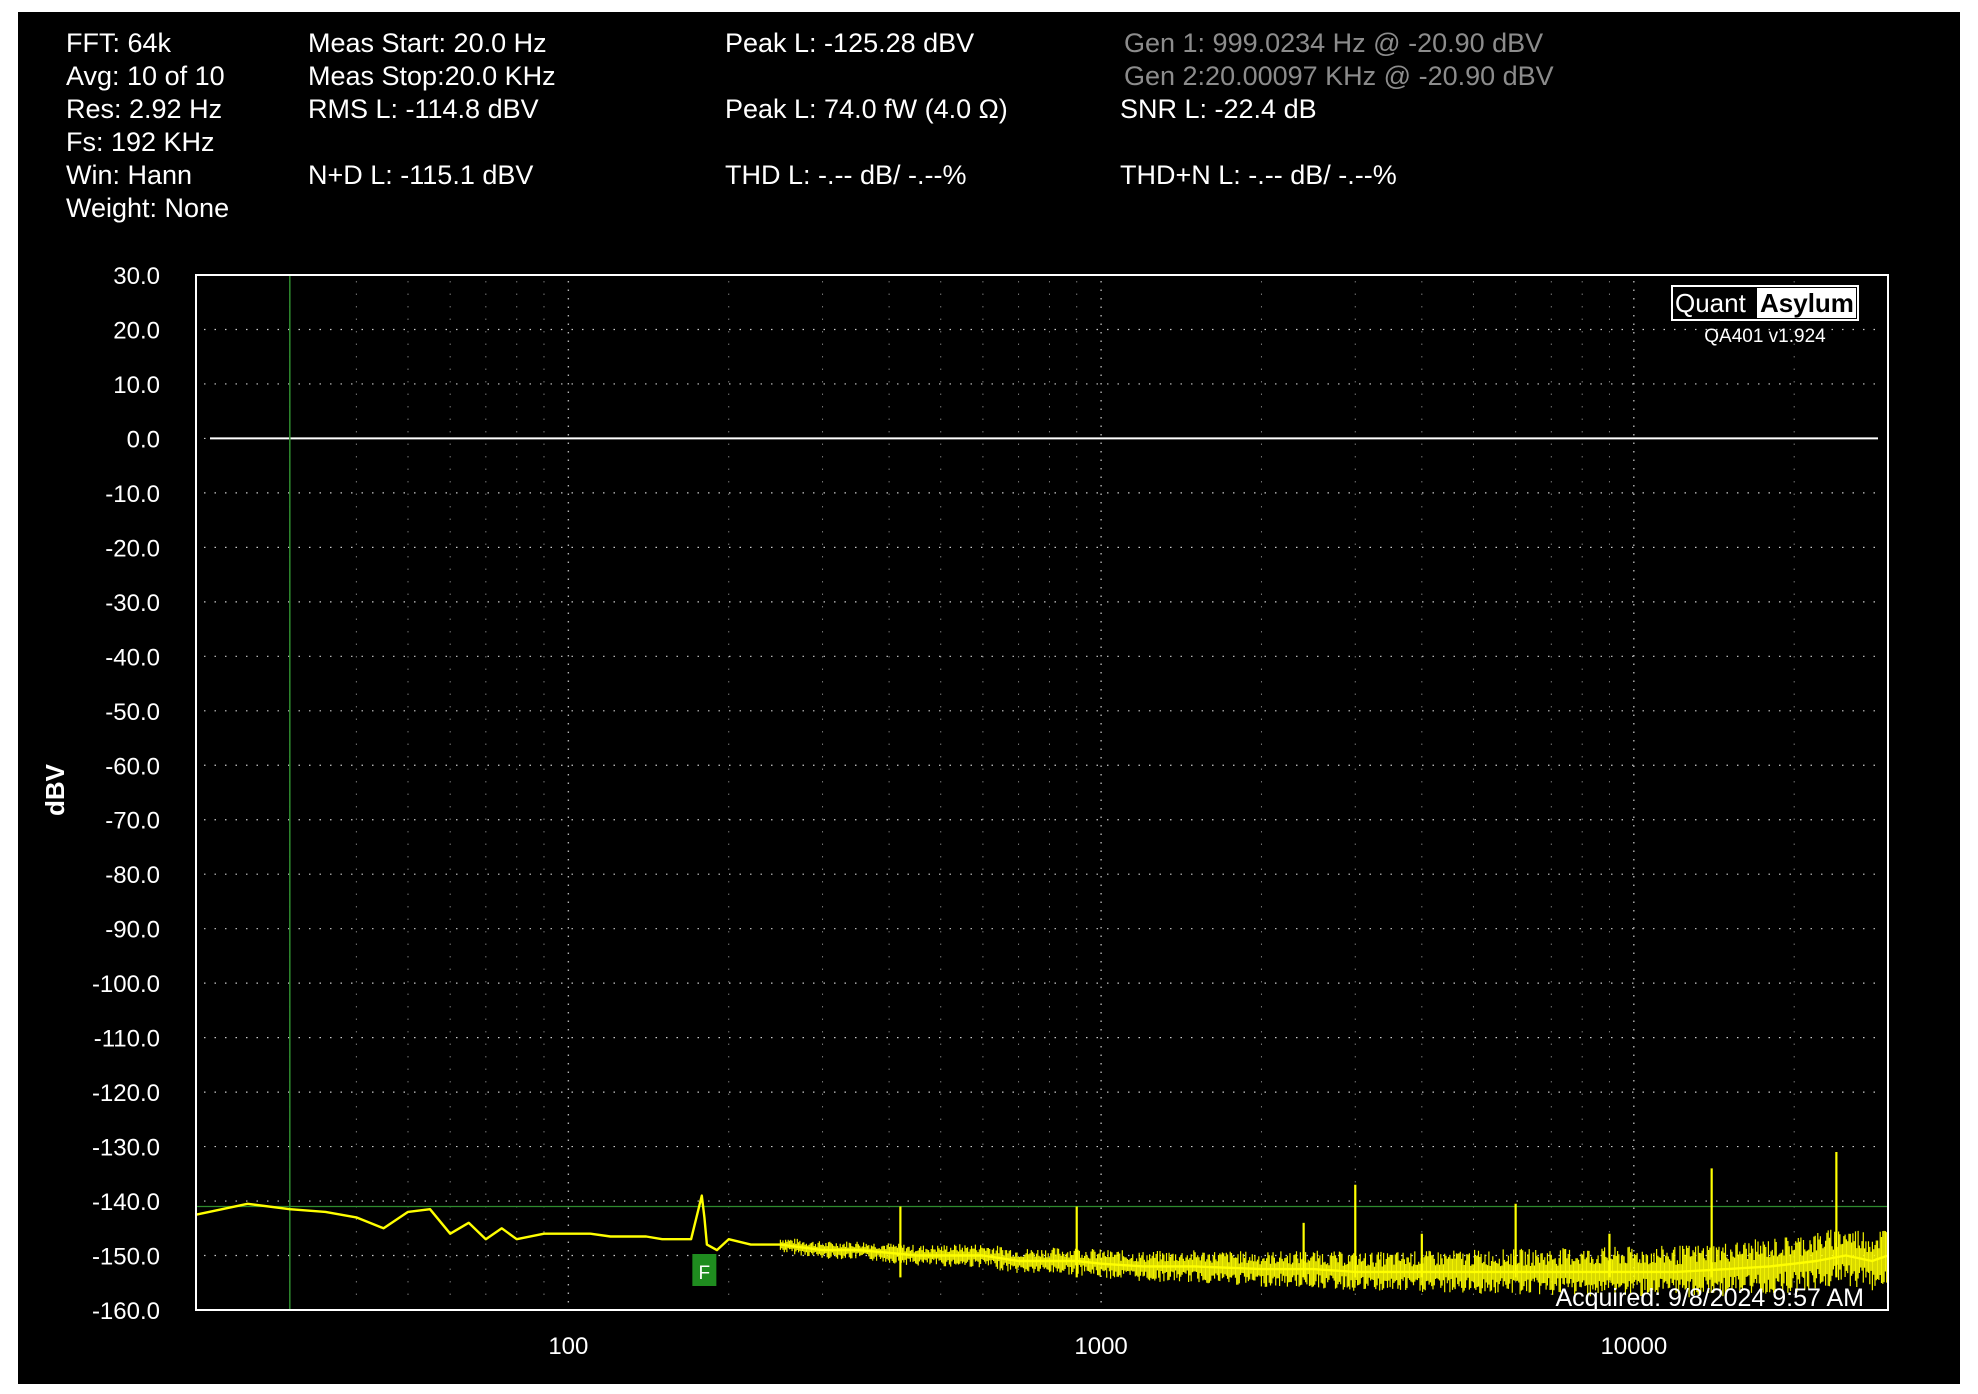  I want to click on x-tick-label: 10000, so click(1633, 1346).